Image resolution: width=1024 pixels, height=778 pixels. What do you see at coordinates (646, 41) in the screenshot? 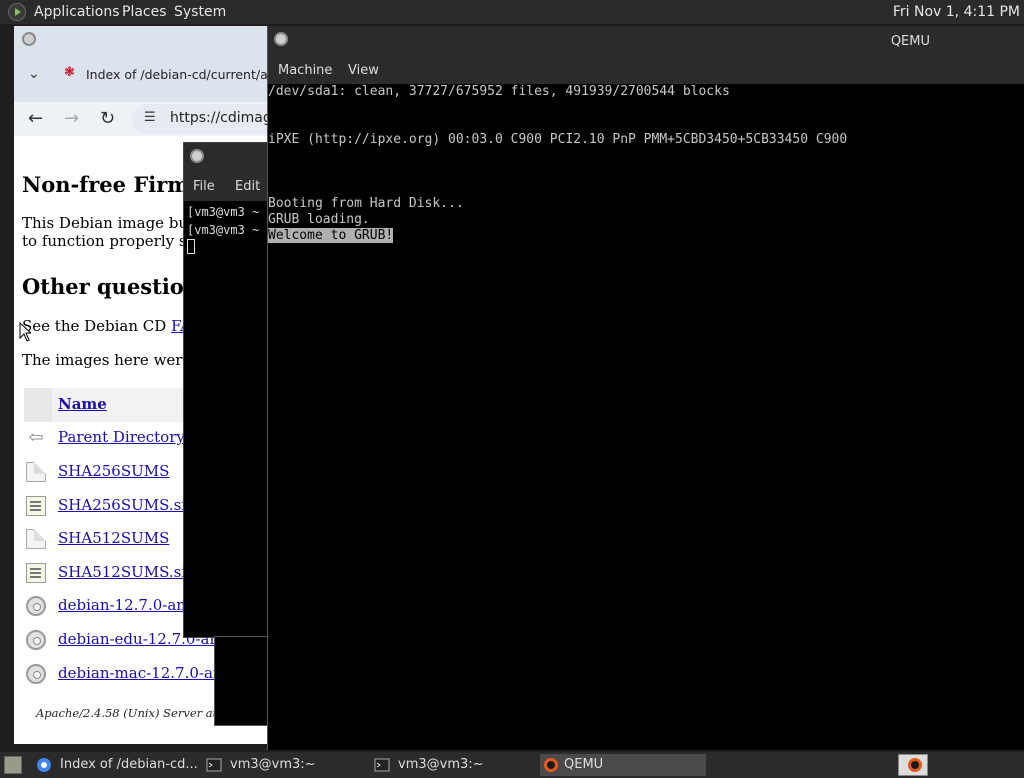
I see `qemu-titlebar: QEMU` at bounding box center [646, 41].